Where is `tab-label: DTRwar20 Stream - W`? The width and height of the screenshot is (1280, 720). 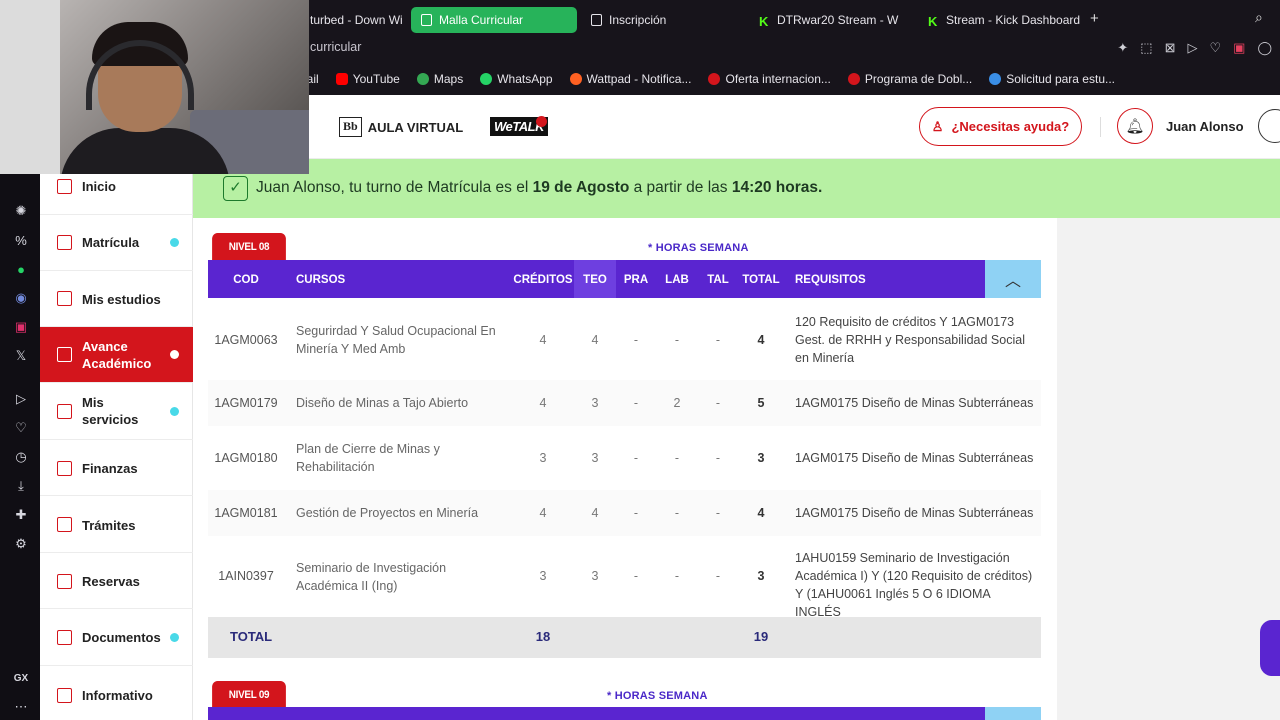
tab-label: DTRwar20 Stream - W is located at coordinates (838, 20).